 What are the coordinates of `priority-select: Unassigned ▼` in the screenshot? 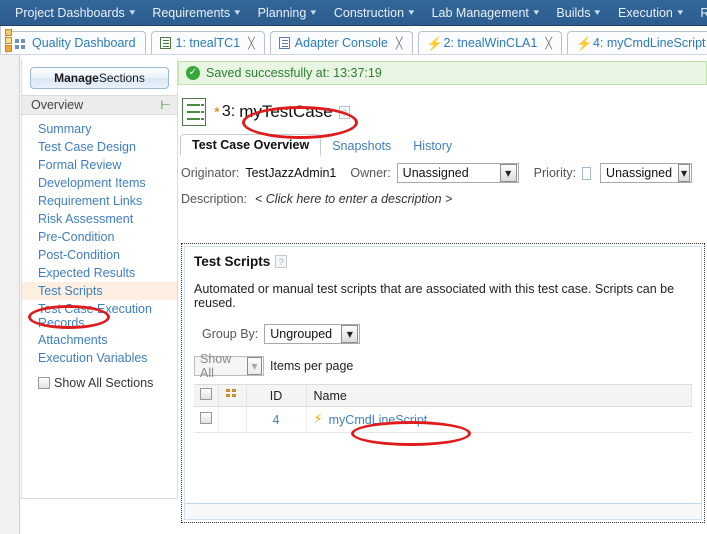 It's located at (646, 173).